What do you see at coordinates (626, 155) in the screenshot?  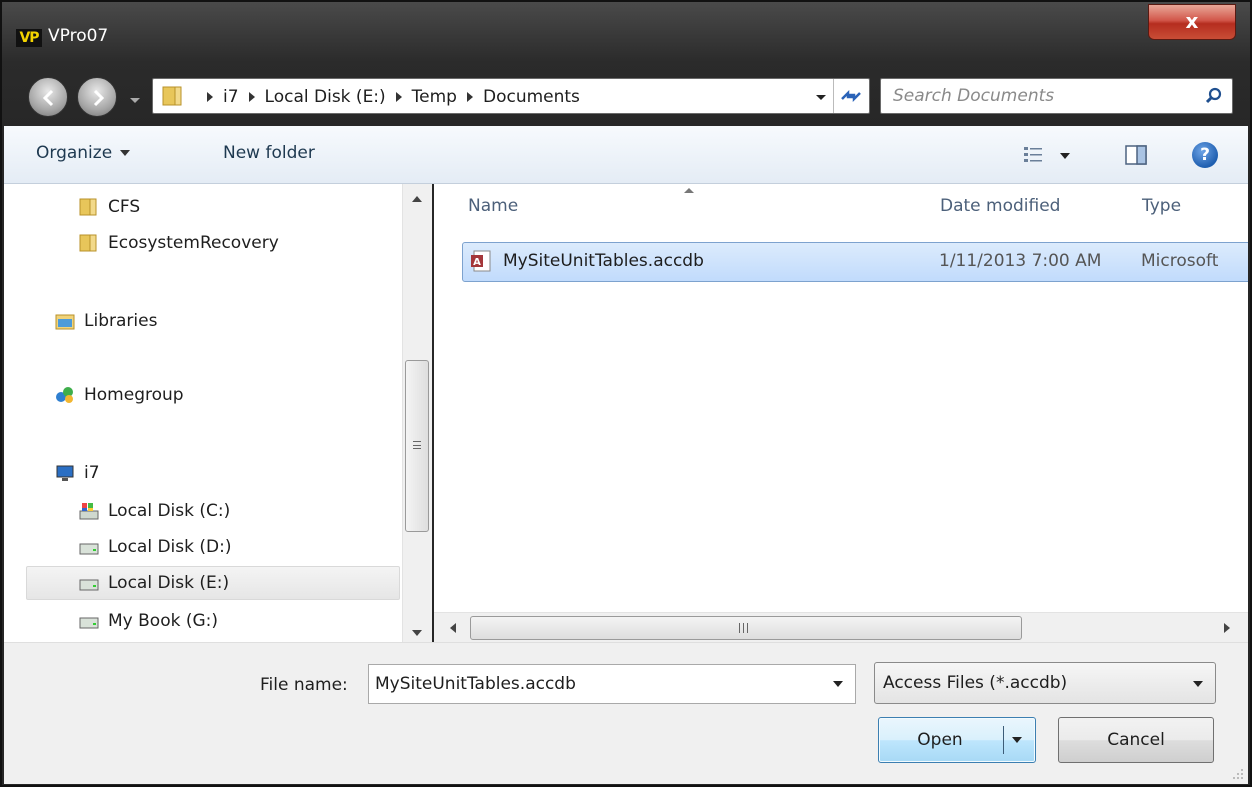 I see `command-bar: Organize New folder ?` at bounding box center [626, 155].